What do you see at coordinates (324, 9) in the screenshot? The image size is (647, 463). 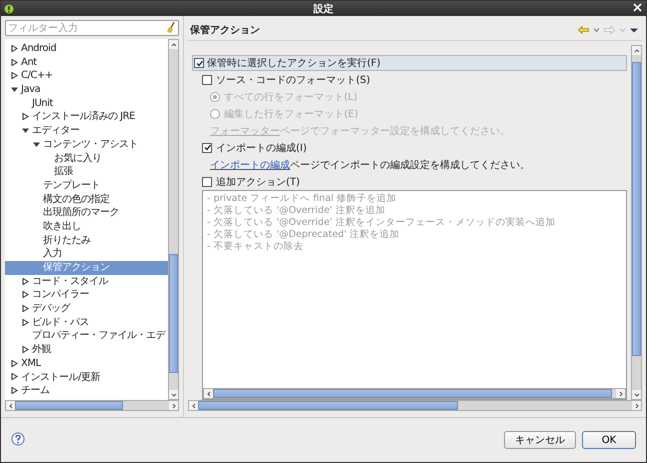 I see `window-title: 設定` at bounding box center [324, 9].